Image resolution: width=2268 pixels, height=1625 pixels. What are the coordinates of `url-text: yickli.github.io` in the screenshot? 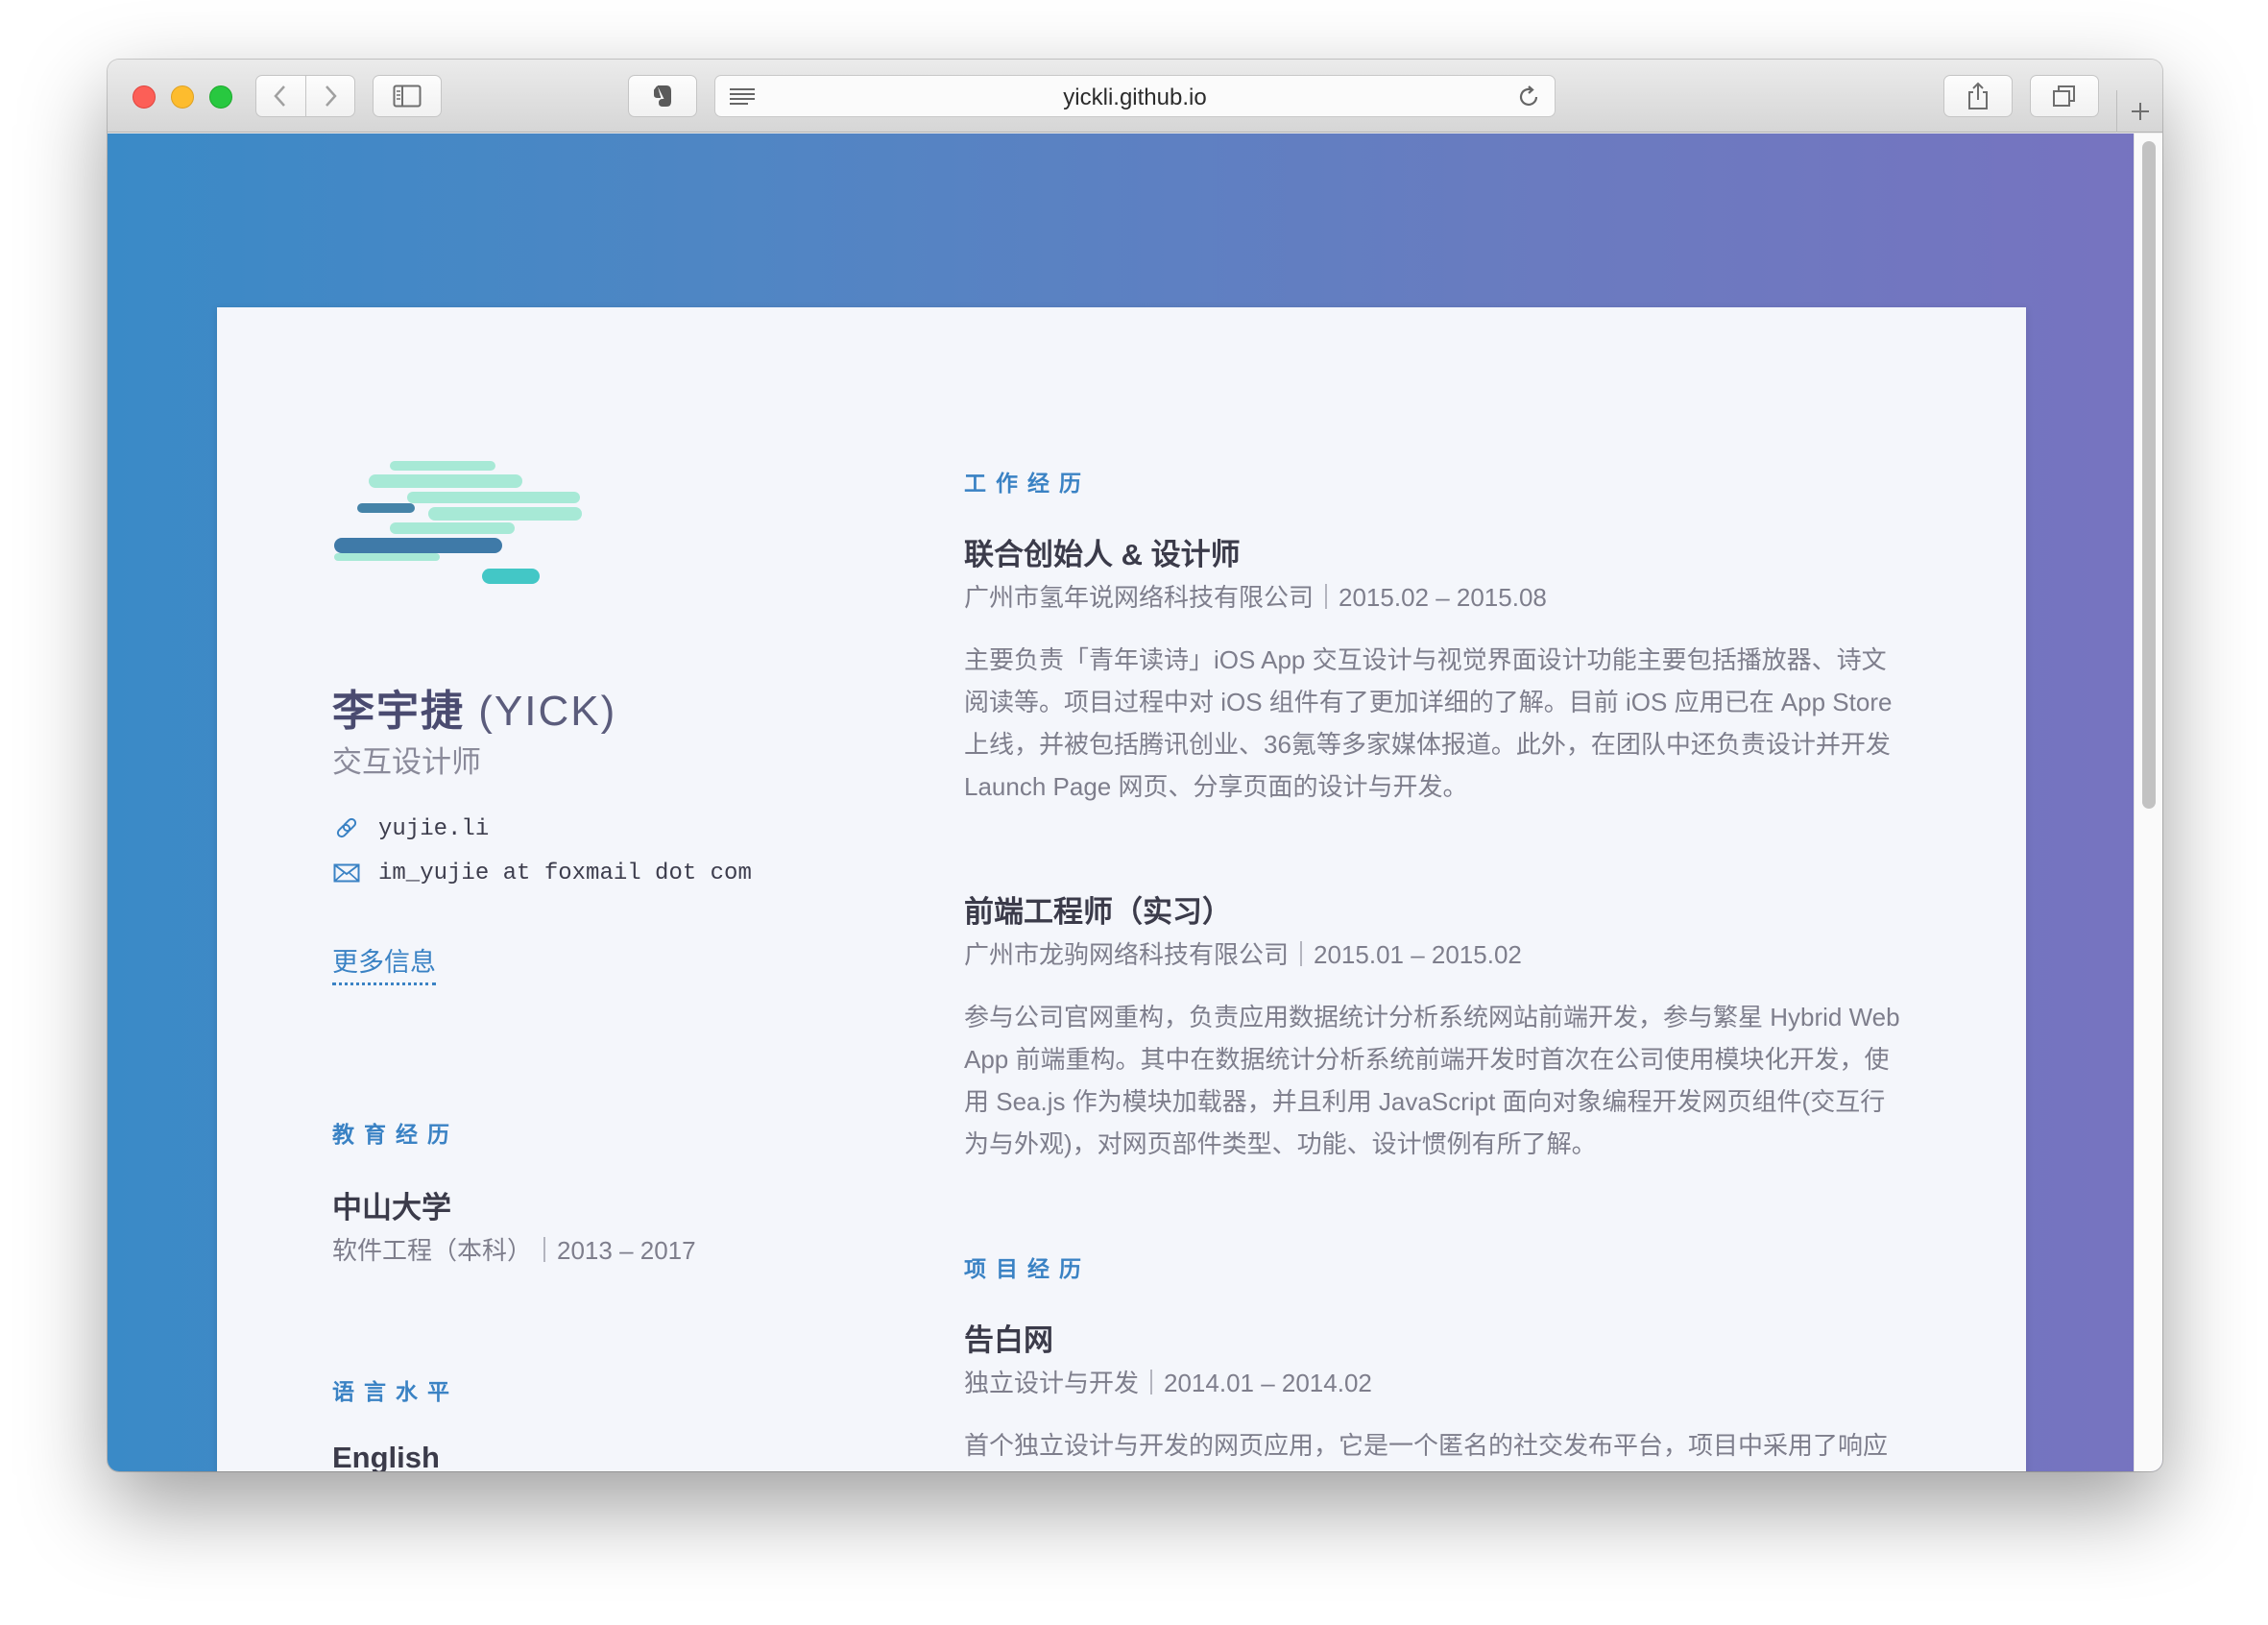 It's located at (1135, 97).